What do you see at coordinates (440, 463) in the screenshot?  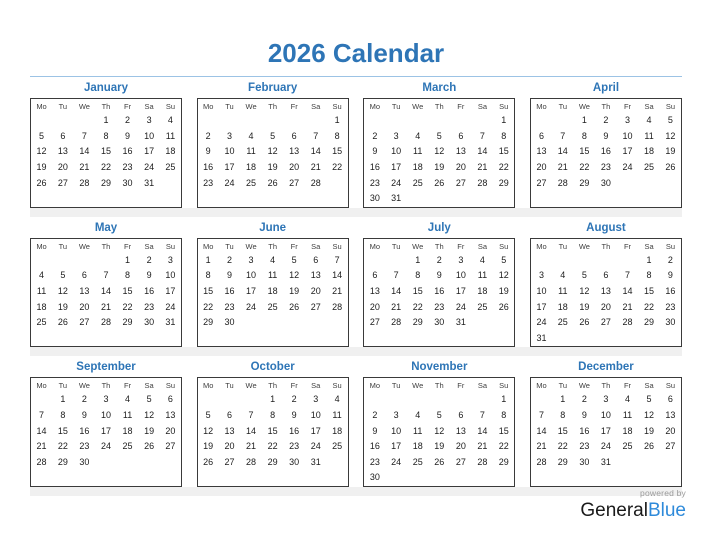 I see `day-cell: 26` at bounding box center [440, 463].